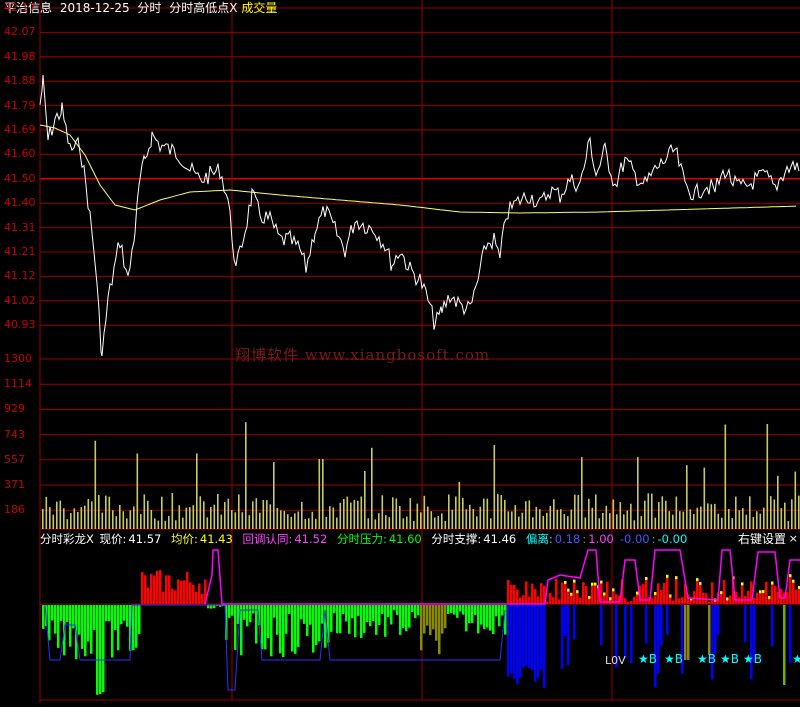  What do you see at coordinates (203, 8) in the screenshot?
I see `indicator-name: 分时高低点X` at bounding box center [203, 8].